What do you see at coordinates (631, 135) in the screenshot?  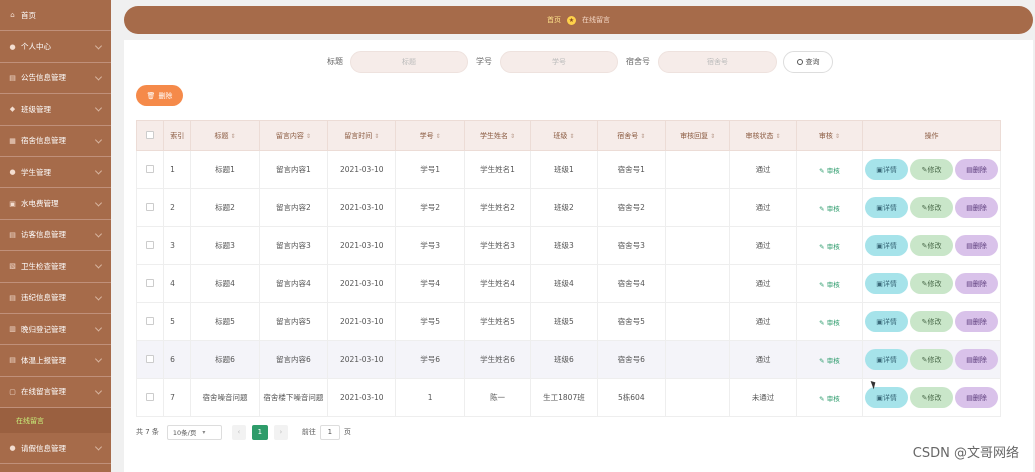 I see `column-header: 宿舍号 ⇕` at bounding box center [631, 135].